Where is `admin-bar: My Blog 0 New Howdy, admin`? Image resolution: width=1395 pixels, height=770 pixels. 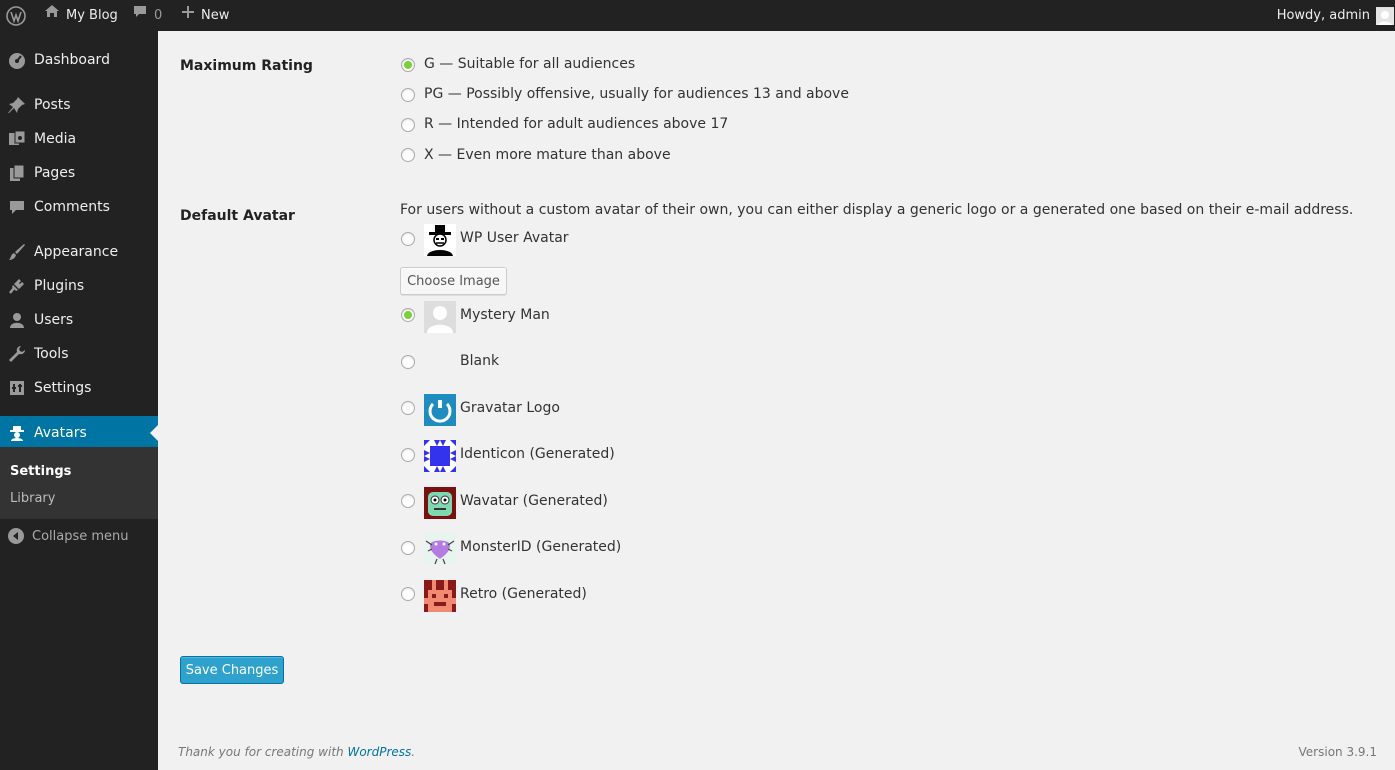 admin-bar: My Blog 0 New Howdy, admin is located at coordinates (697, 15).